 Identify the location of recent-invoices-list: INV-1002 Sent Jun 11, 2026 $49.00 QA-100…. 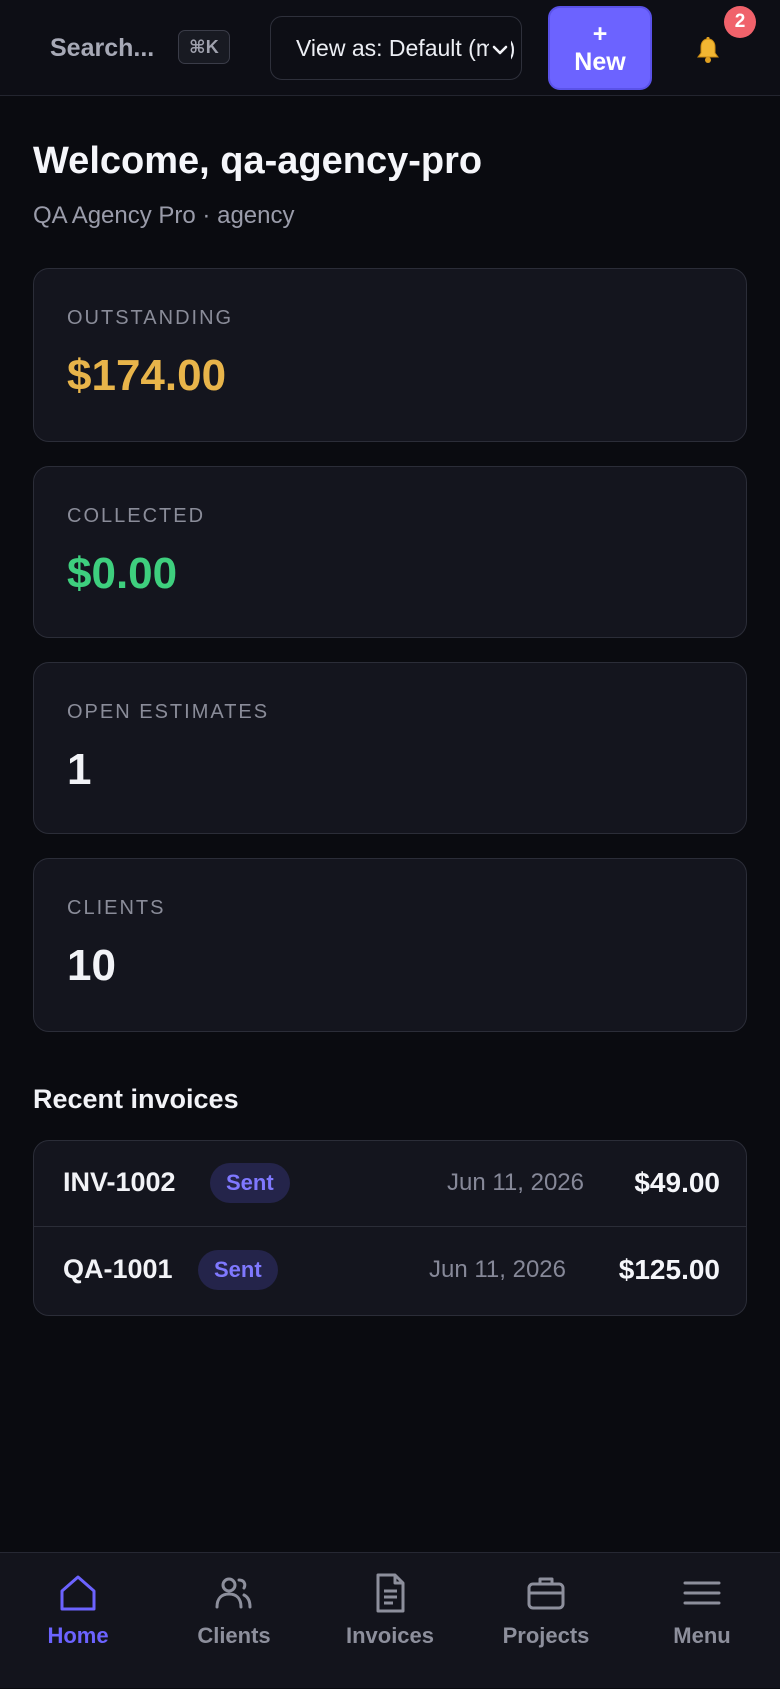
(390, 1228).